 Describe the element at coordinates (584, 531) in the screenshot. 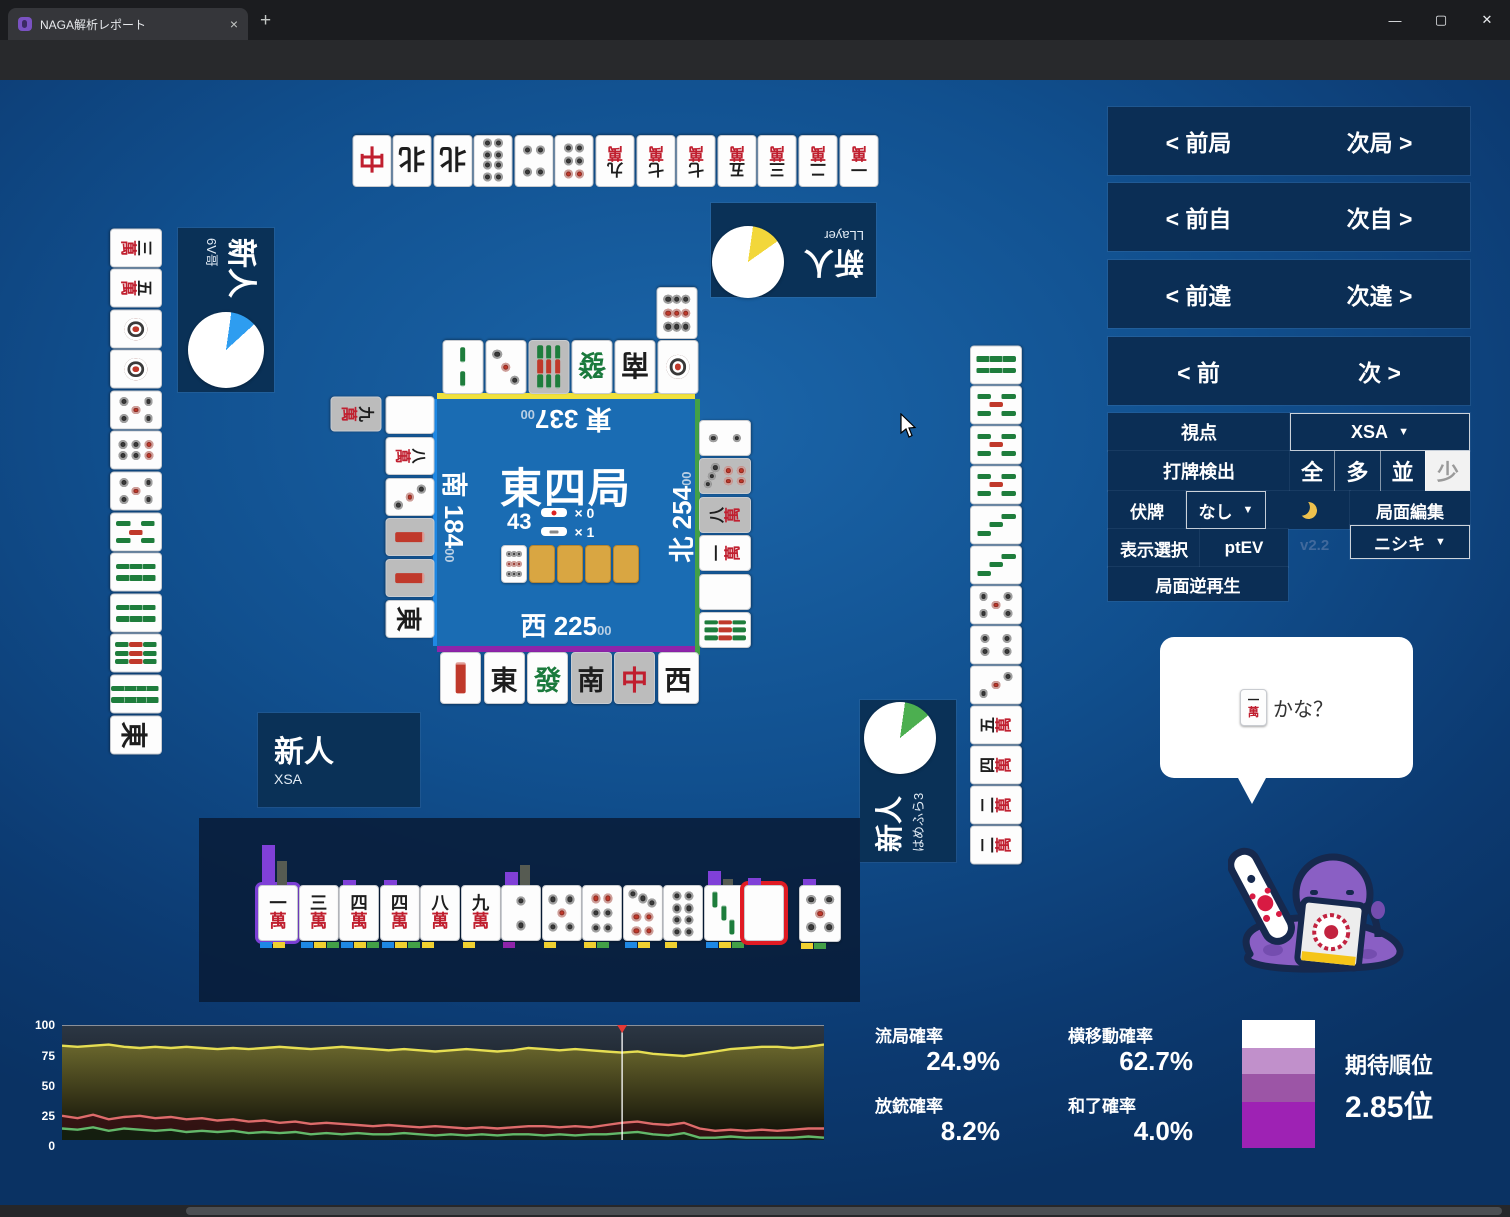

I see `honba-count: × 1` at that location.